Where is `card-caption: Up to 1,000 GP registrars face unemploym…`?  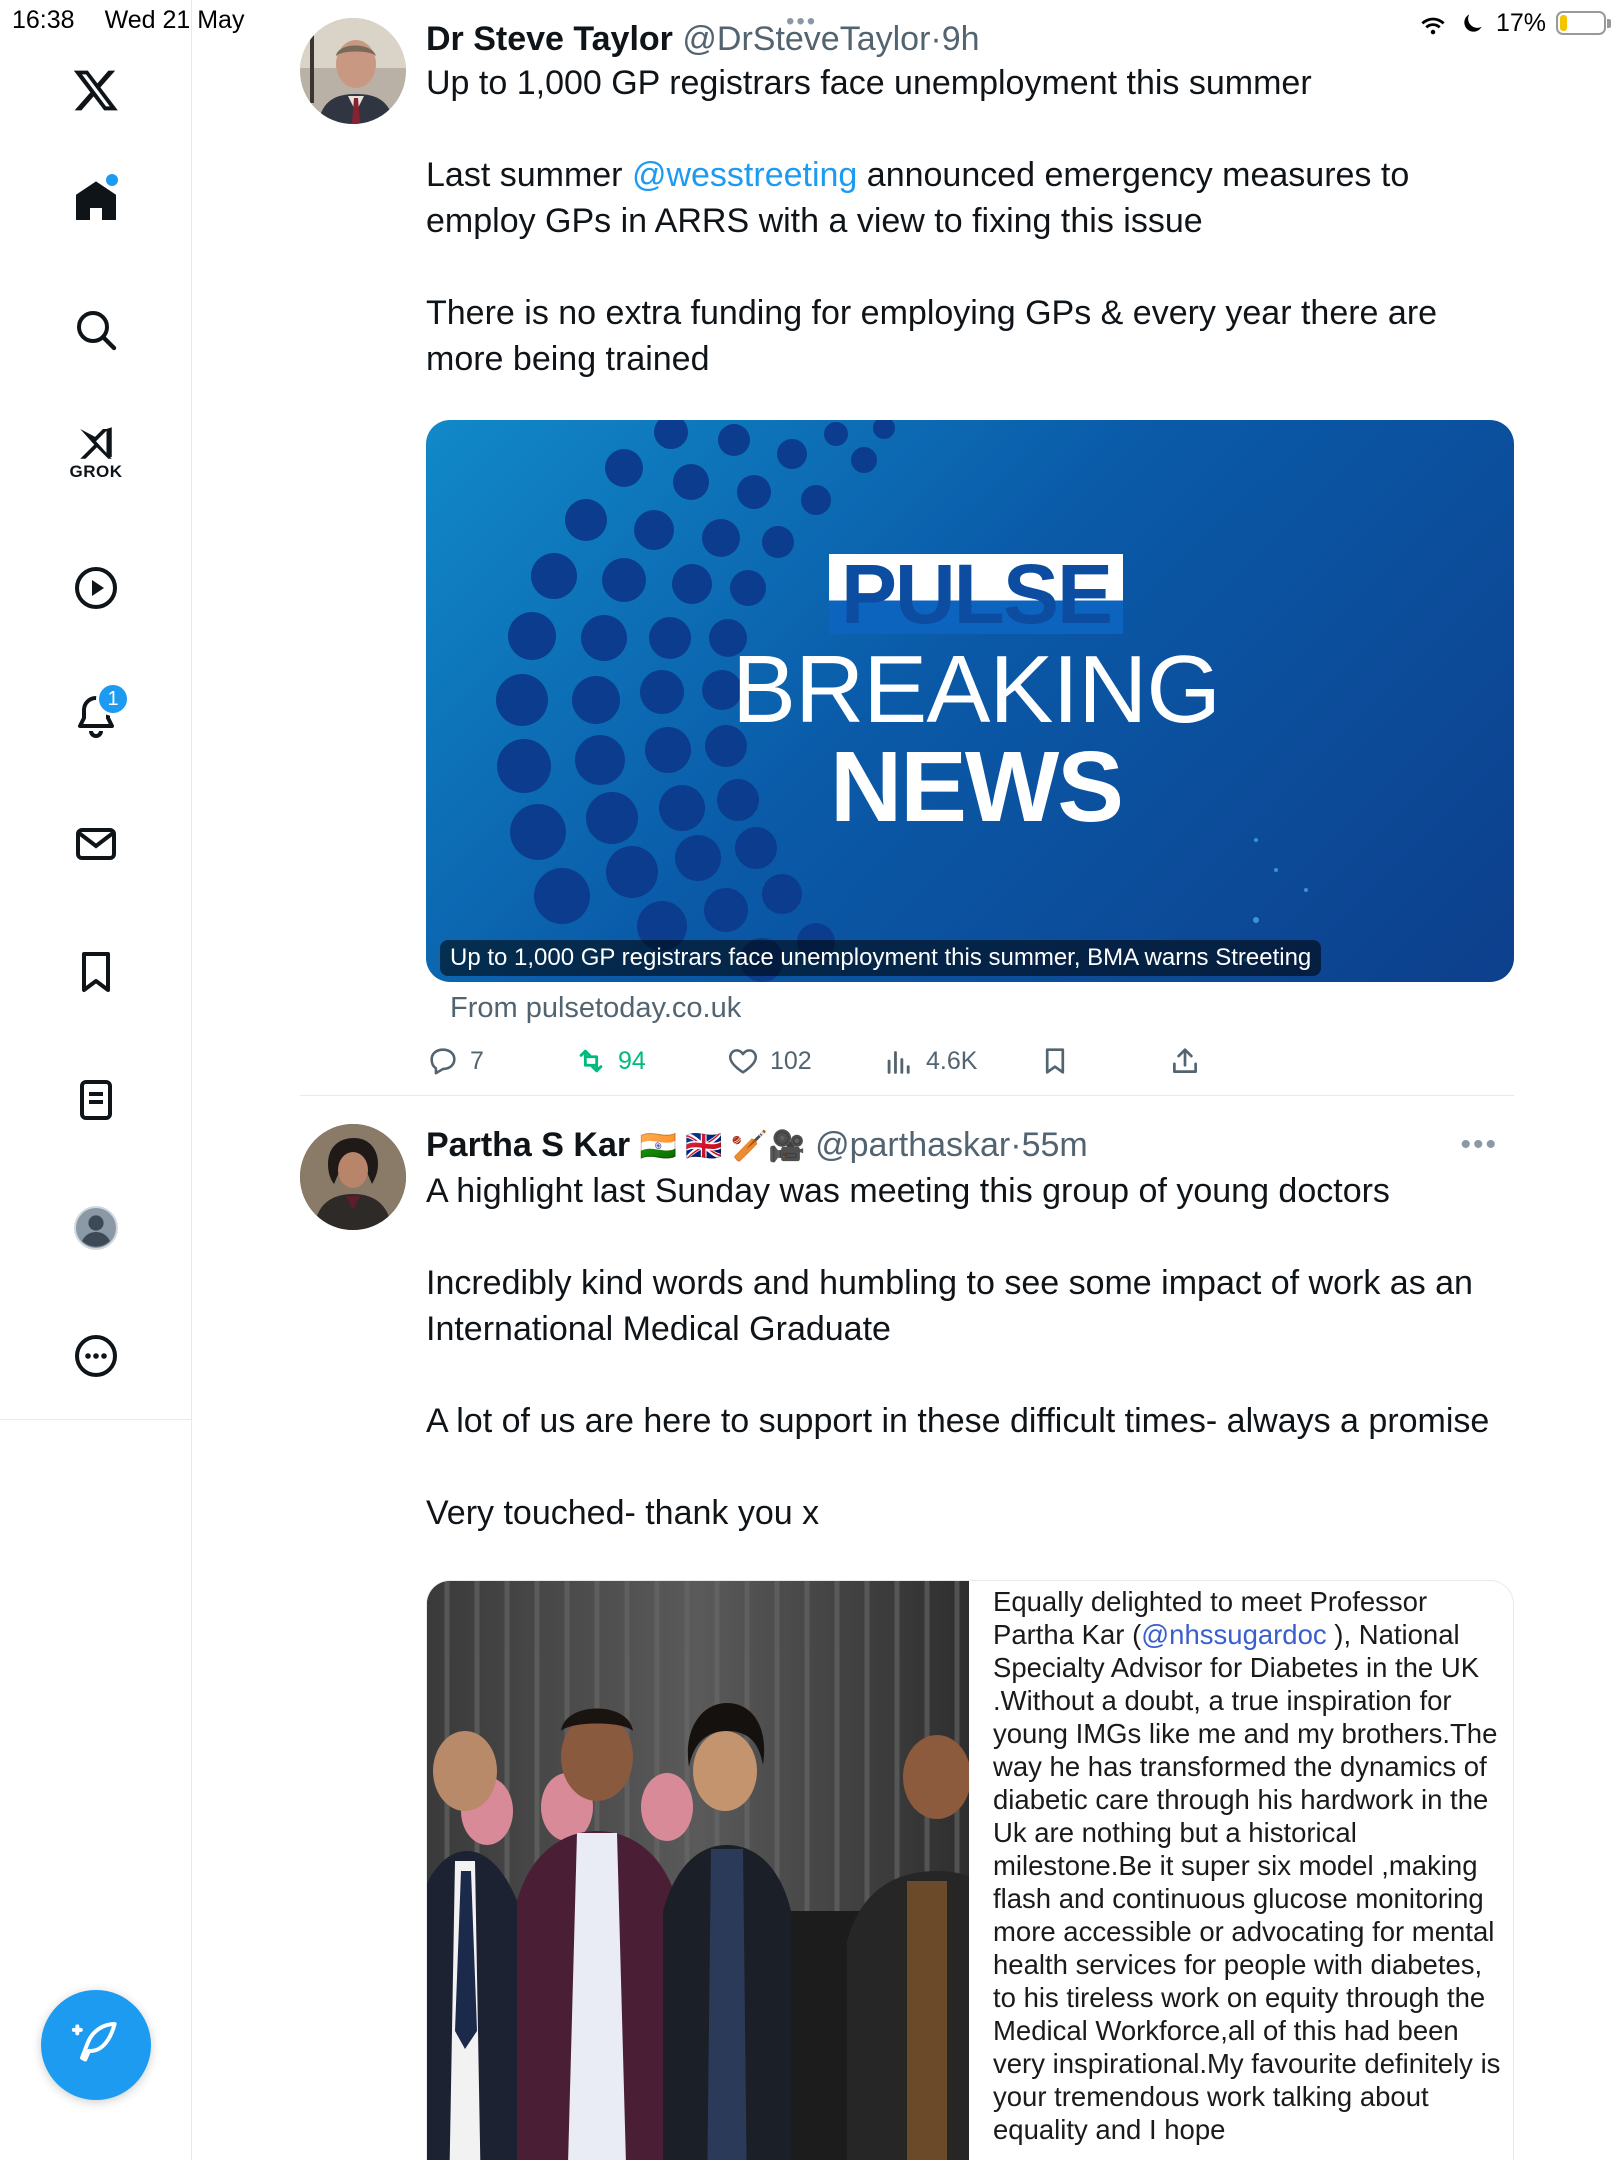 card-caption: Up to 1,000 GP registrars face unemploym… is located at coordinates (881, 958).